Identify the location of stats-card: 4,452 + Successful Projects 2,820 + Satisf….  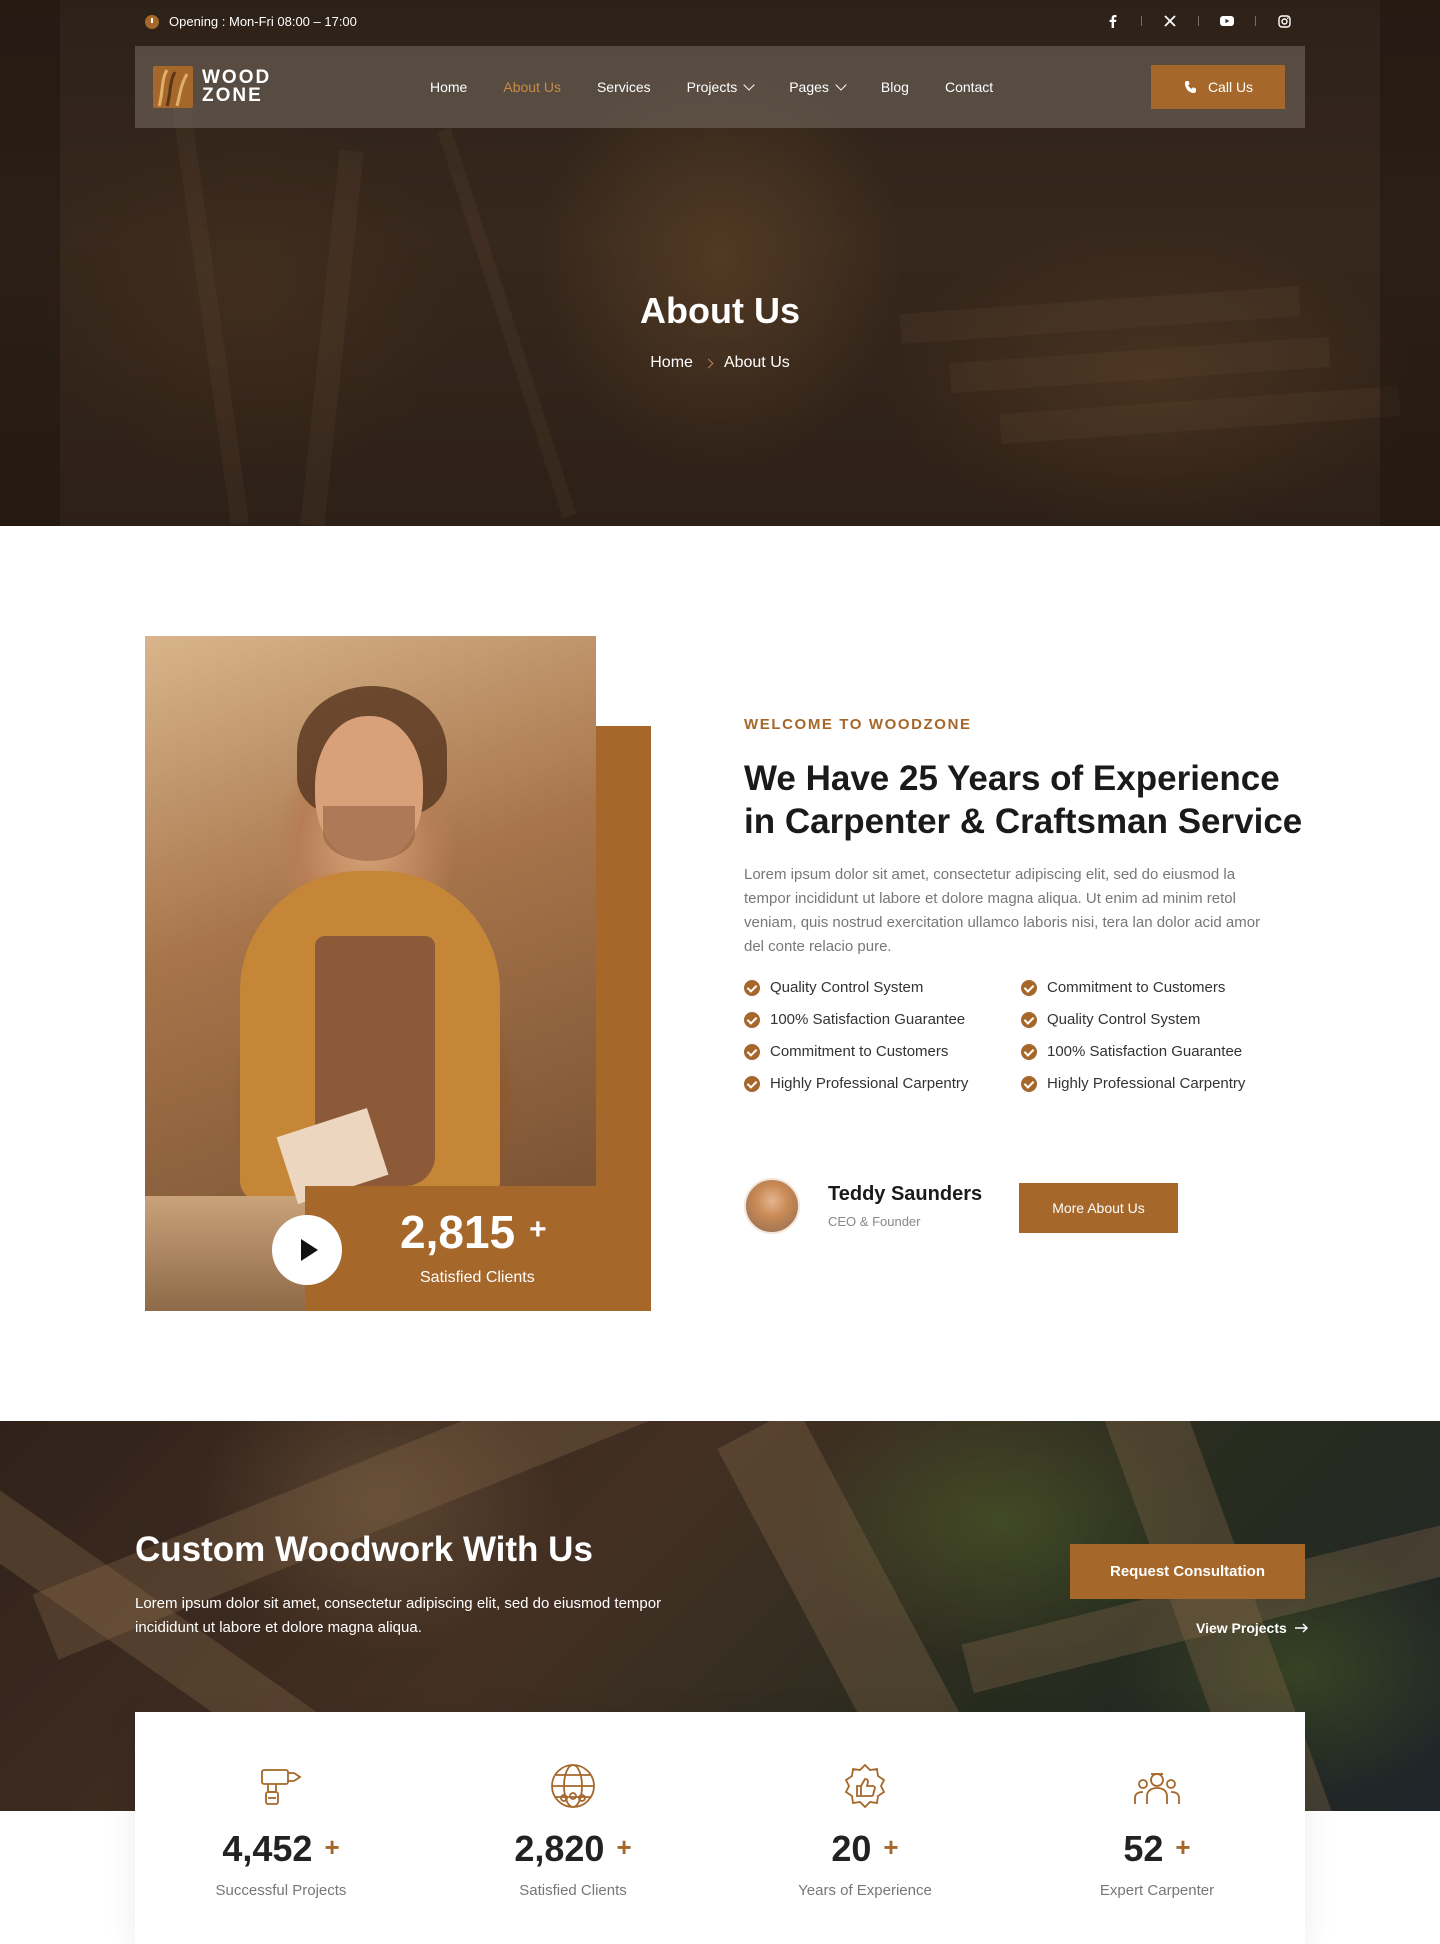
(720, 1828).